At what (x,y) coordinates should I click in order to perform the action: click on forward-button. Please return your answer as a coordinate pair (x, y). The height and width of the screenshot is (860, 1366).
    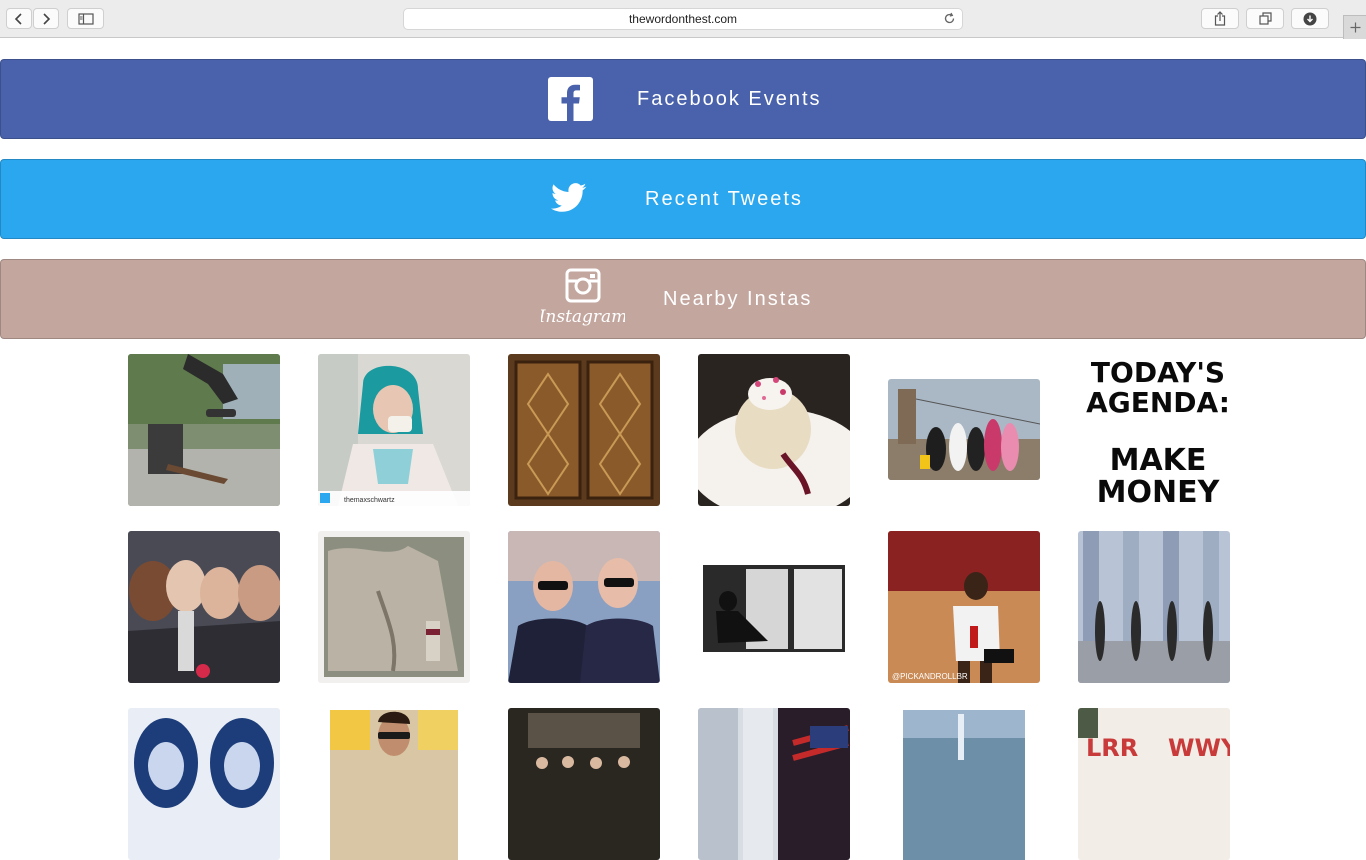
    Looking at the image, I should click on (46, 18).